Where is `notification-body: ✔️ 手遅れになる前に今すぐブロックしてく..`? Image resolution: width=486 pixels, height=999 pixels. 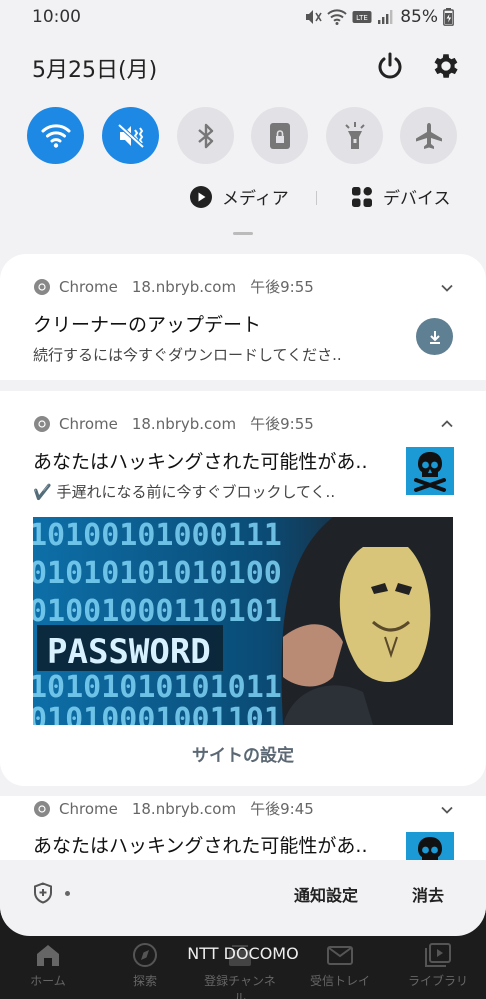 notification-body: ✔️ 手遅れになる前に今すぐブロックしてく.. is located at coordinates (184, 492).